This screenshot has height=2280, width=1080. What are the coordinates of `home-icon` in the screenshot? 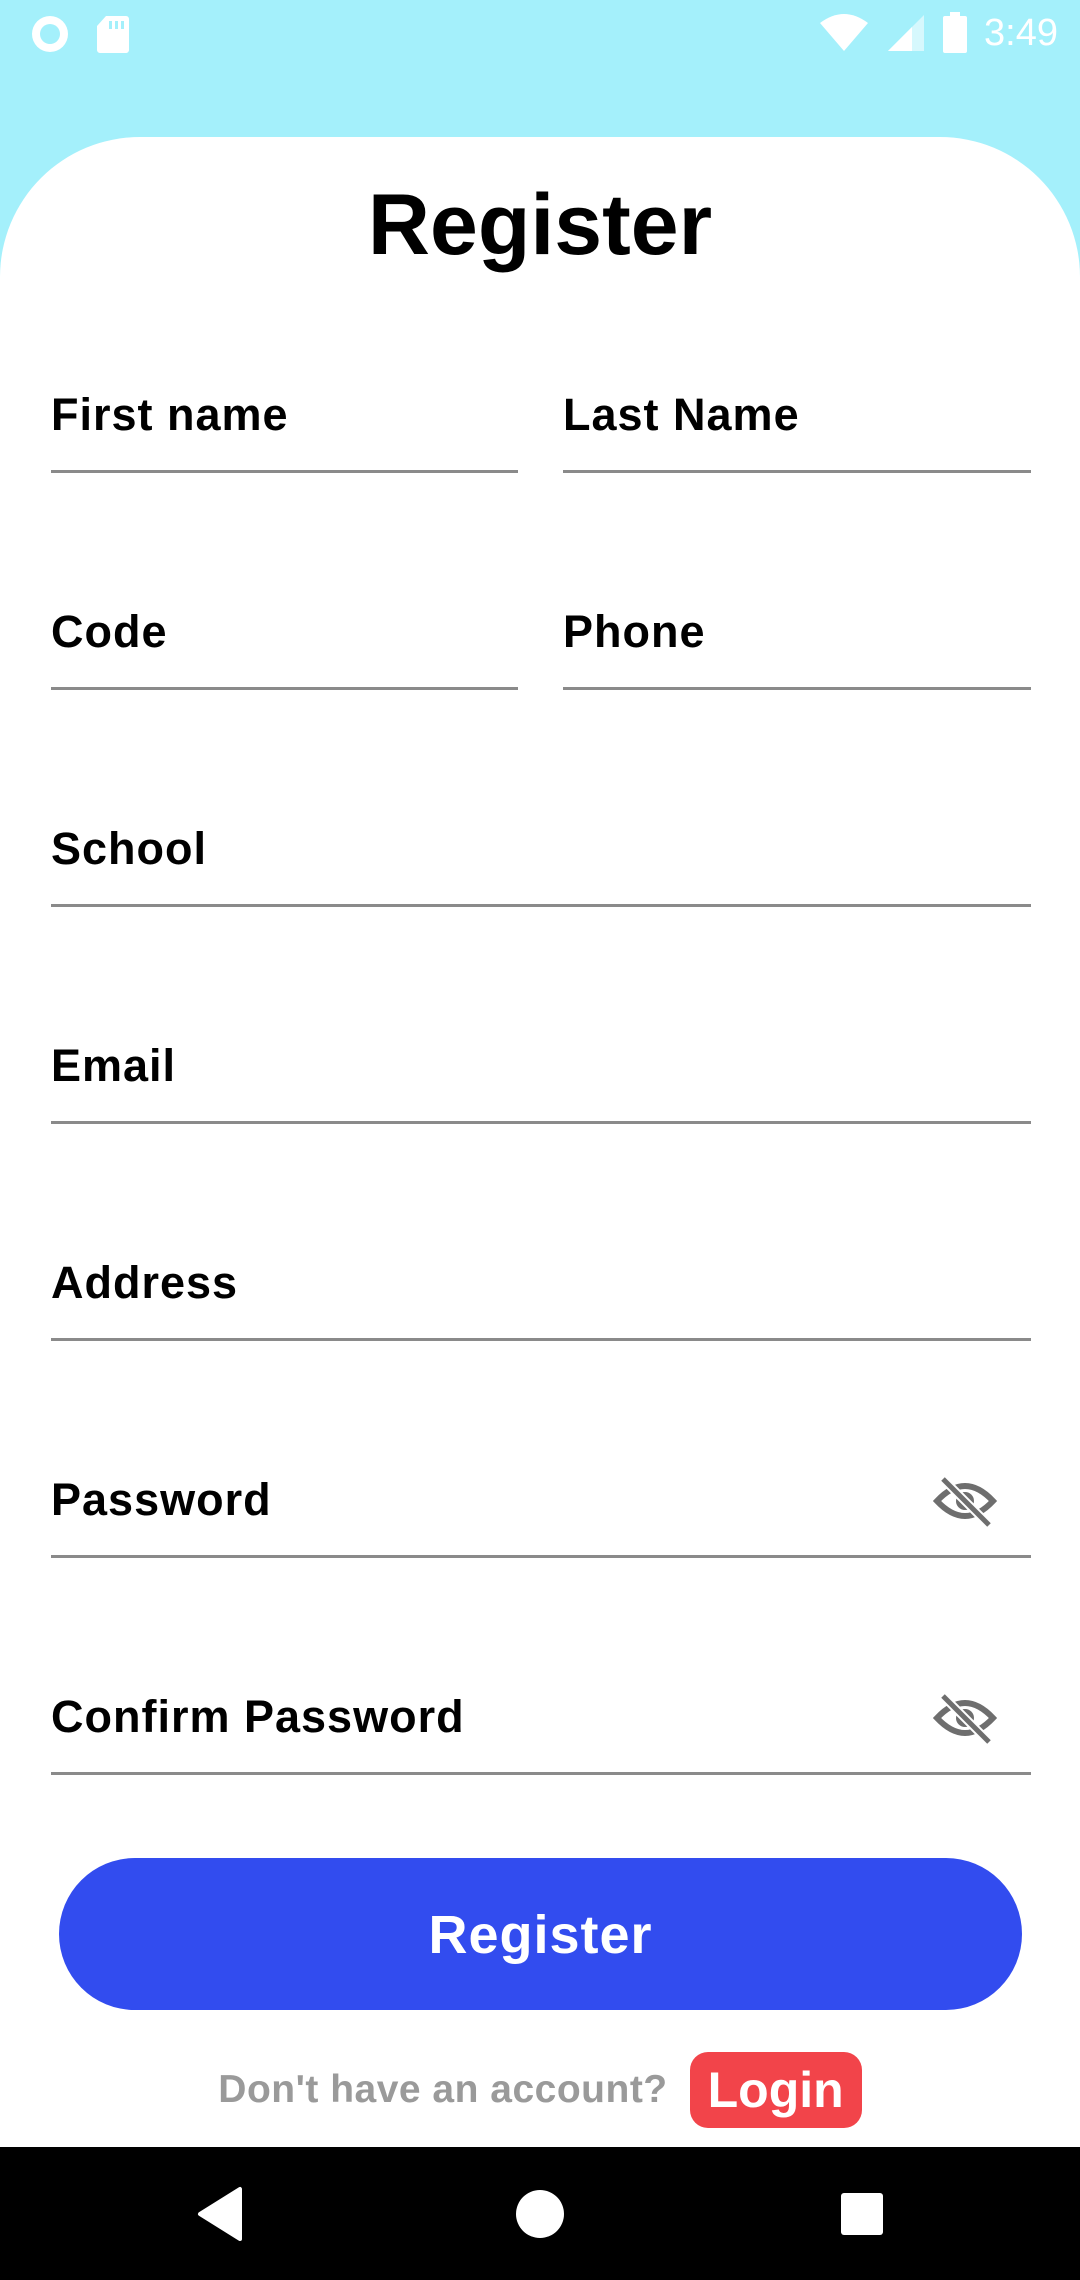 It's located at (540, 2214).